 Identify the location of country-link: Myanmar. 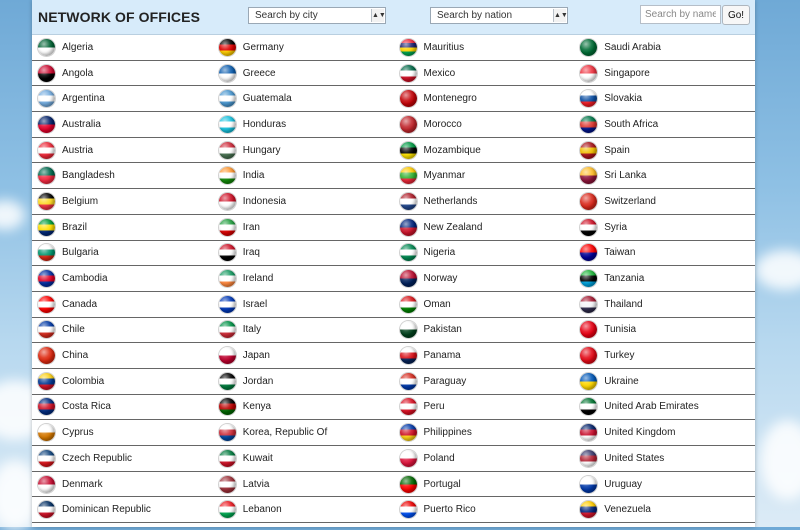
(484, 175).